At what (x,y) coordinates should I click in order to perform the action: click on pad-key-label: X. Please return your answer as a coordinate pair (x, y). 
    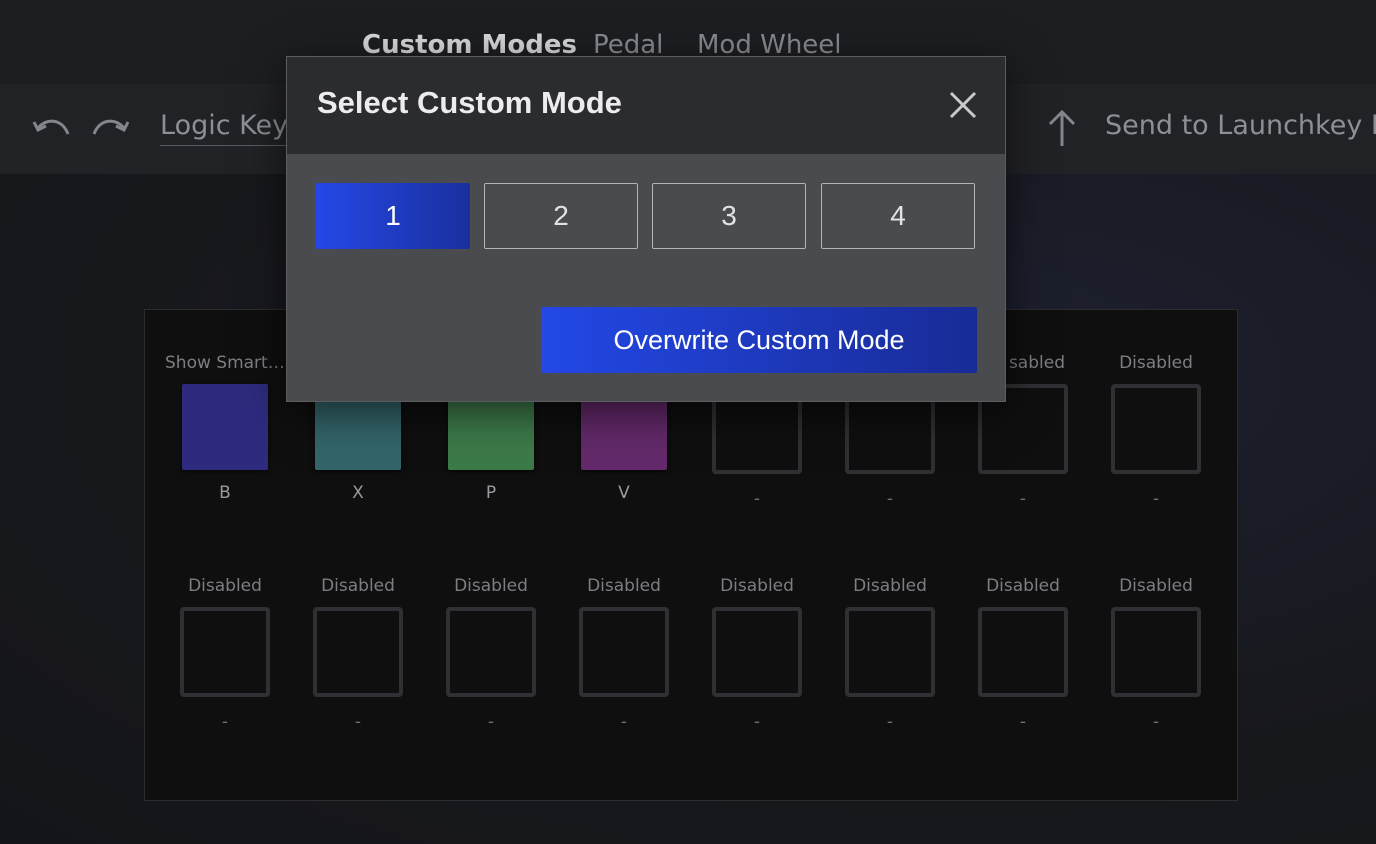
    Looking at the image, I should click on (358, 493).